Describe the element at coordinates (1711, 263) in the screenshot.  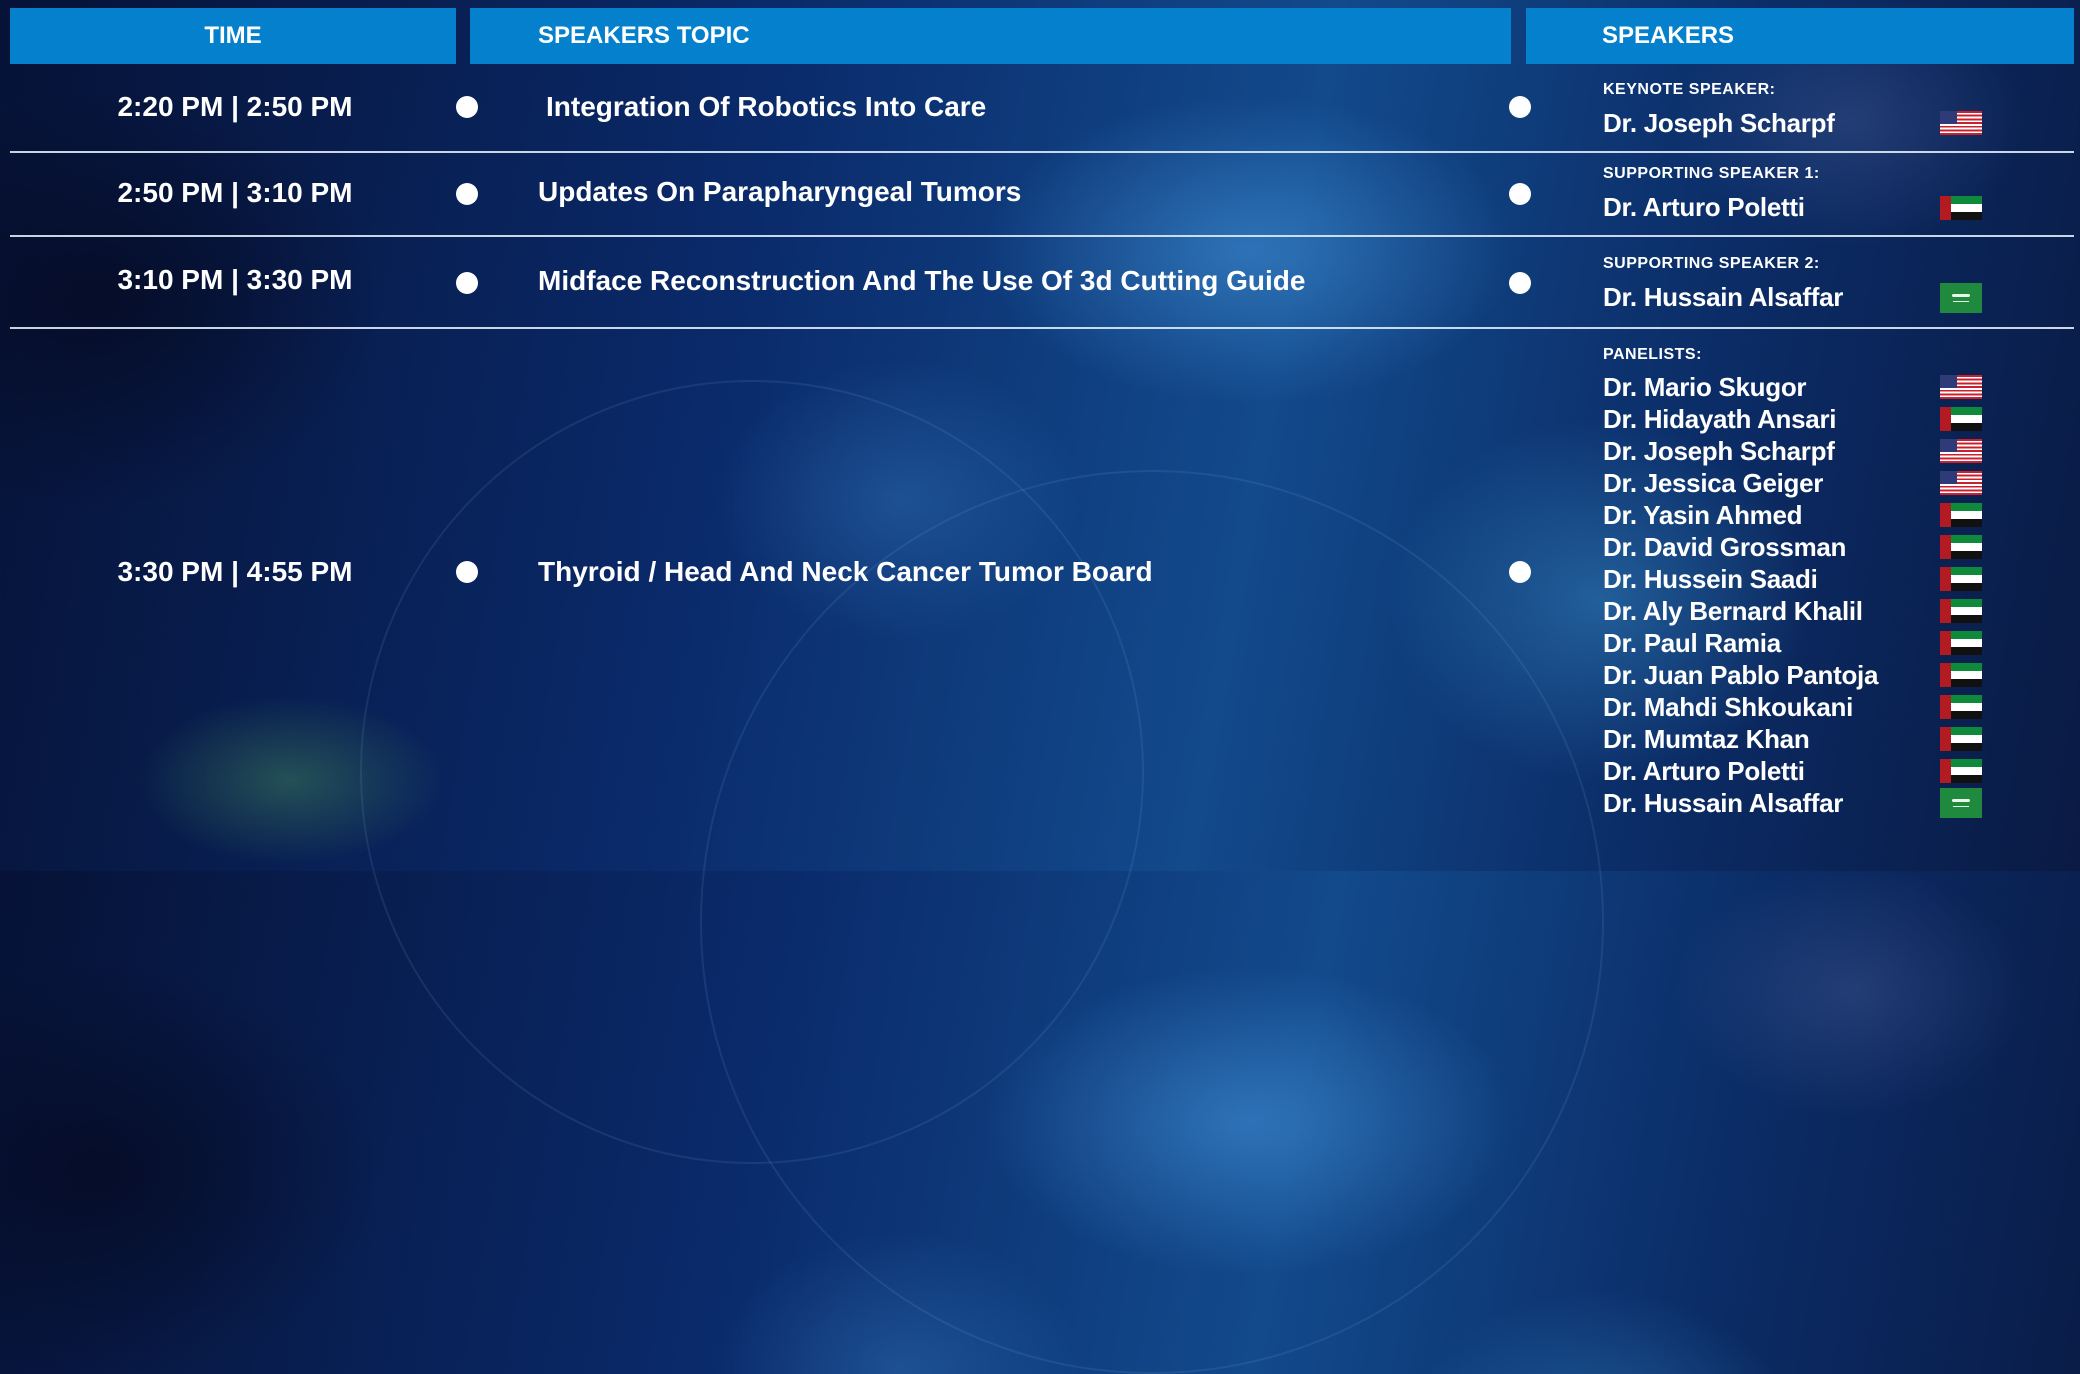
I see `speaker-role: SUPPORTING SPEAKER 2:` at that location.